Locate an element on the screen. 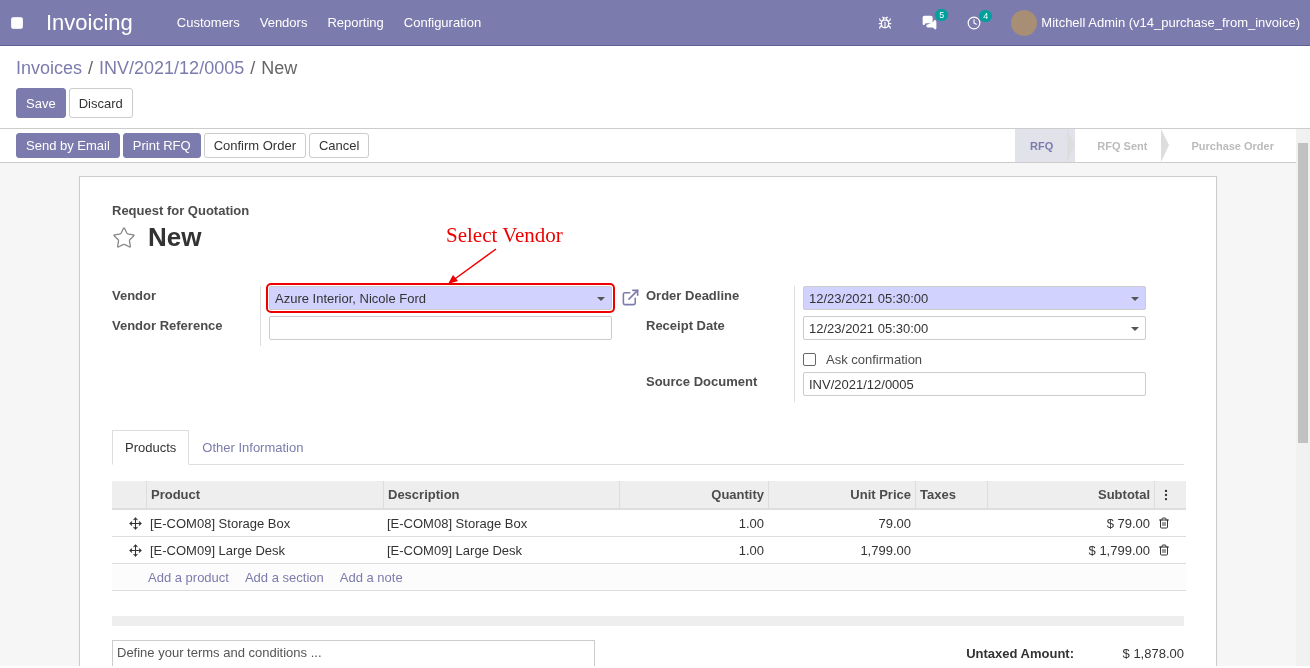 The width and height of the screenshot is (1310, 668). chat-icon is located at coordinates (930, 22).